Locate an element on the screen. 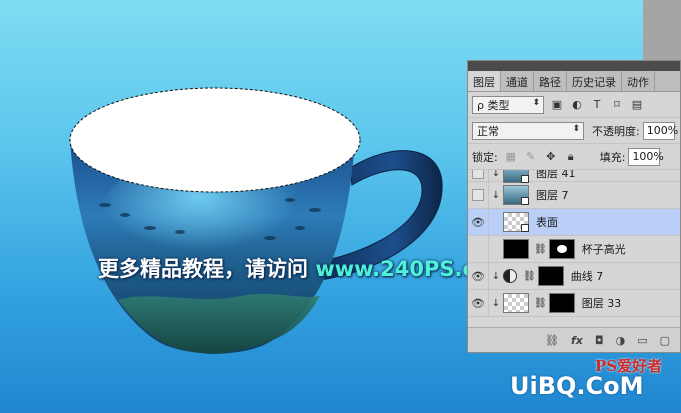 This screenshot has height=413, width=681. panel-footer: ⛓ fx ◘ ◑ ▭ ▢ is located at coordinates (574, 339).